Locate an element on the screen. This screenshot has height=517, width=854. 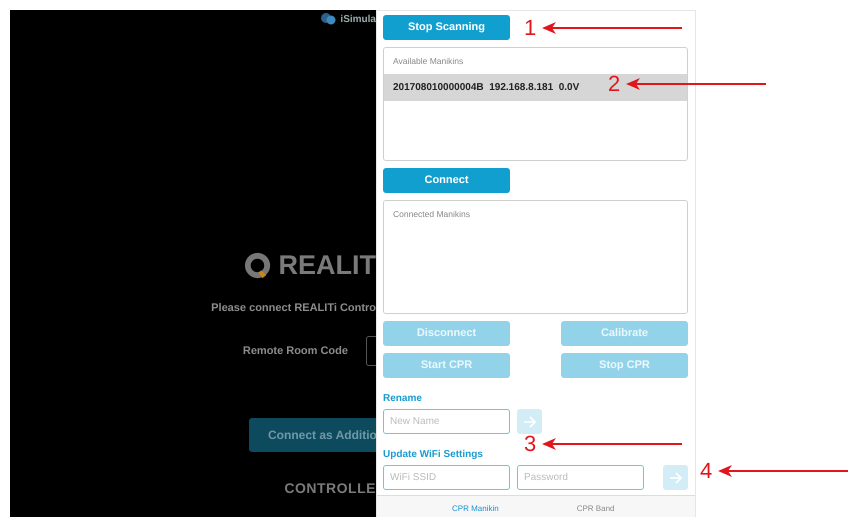
name-field: New Name is located at coordinates (446, 421).